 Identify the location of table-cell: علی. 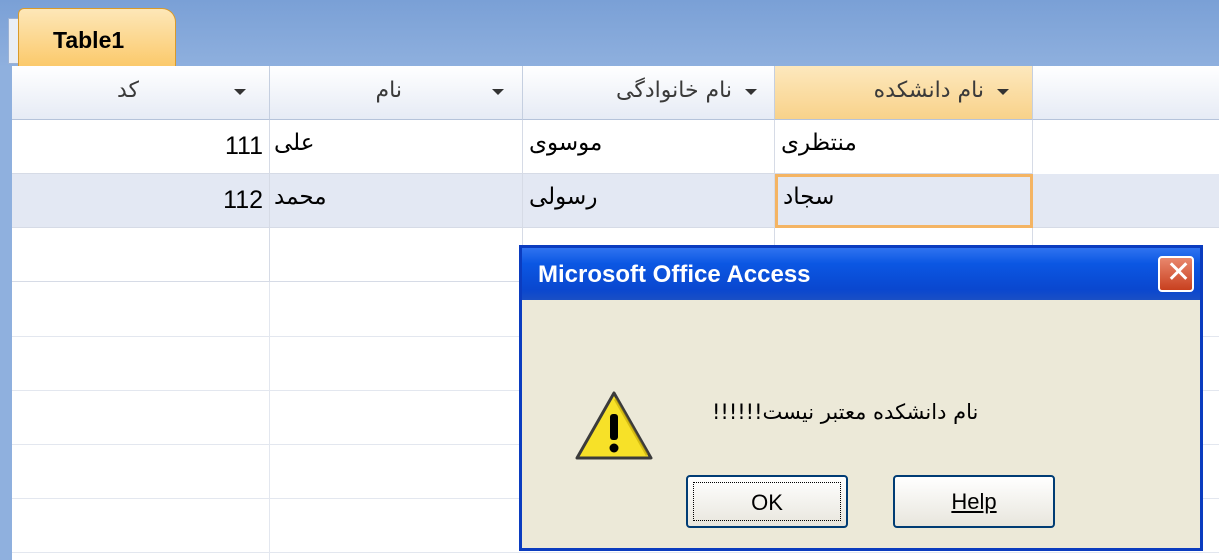
(396, 147).